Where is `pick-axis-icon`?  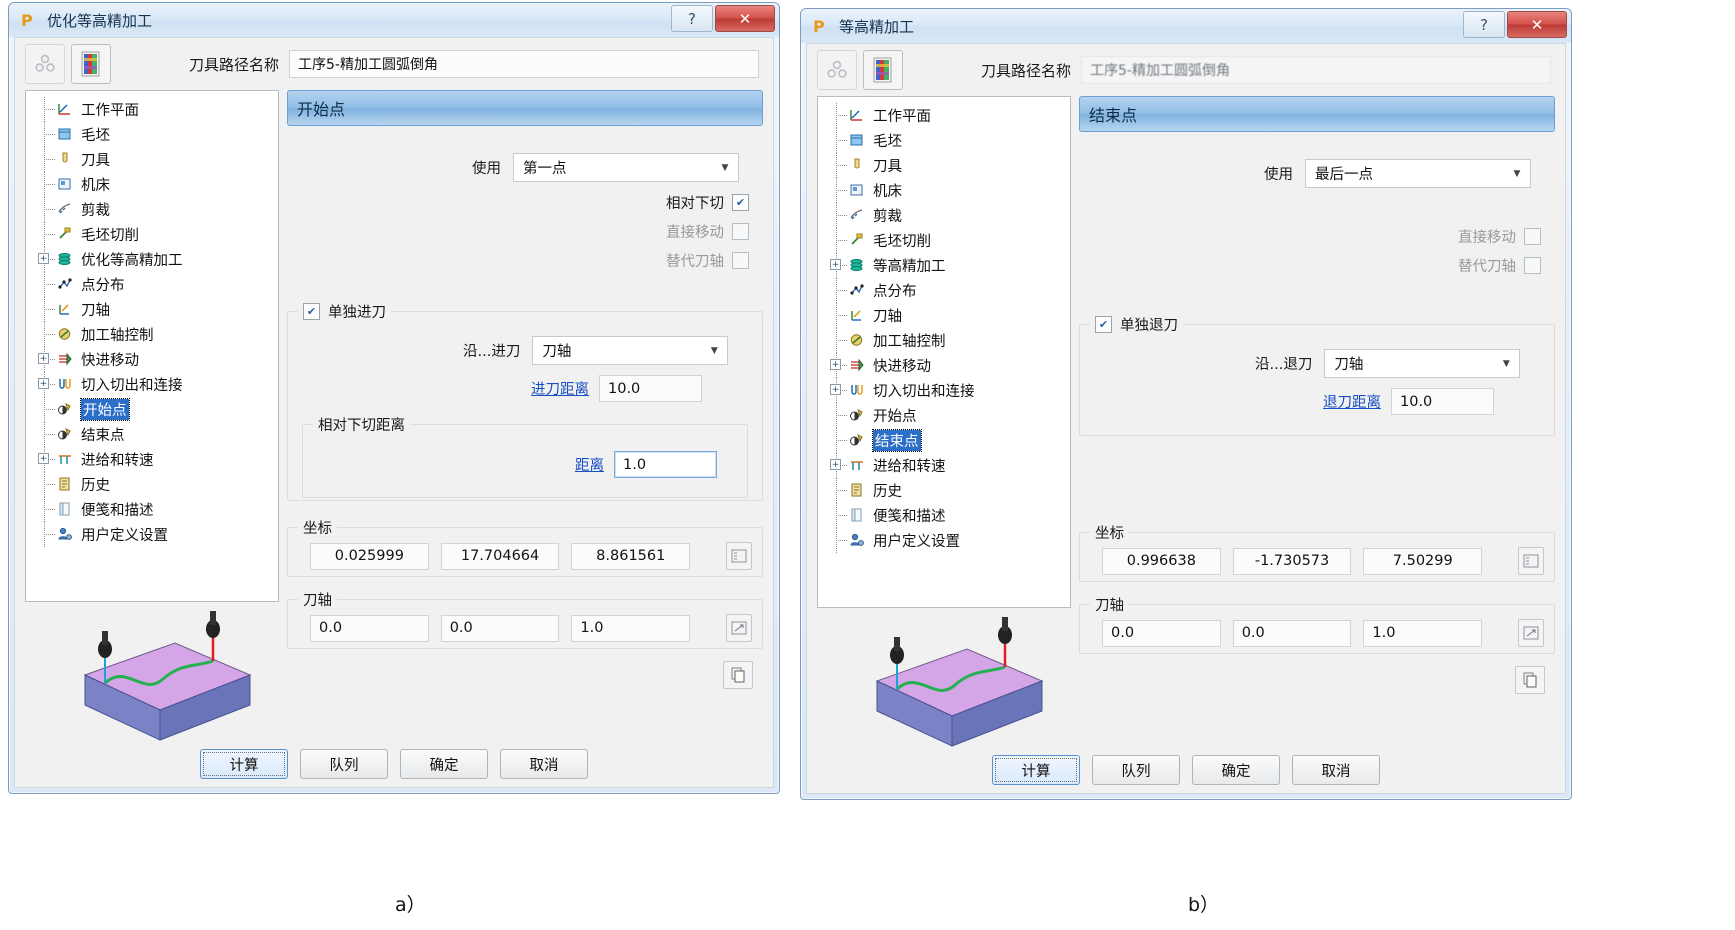 pick-axis-icon is located at coordinates (1531, 633).